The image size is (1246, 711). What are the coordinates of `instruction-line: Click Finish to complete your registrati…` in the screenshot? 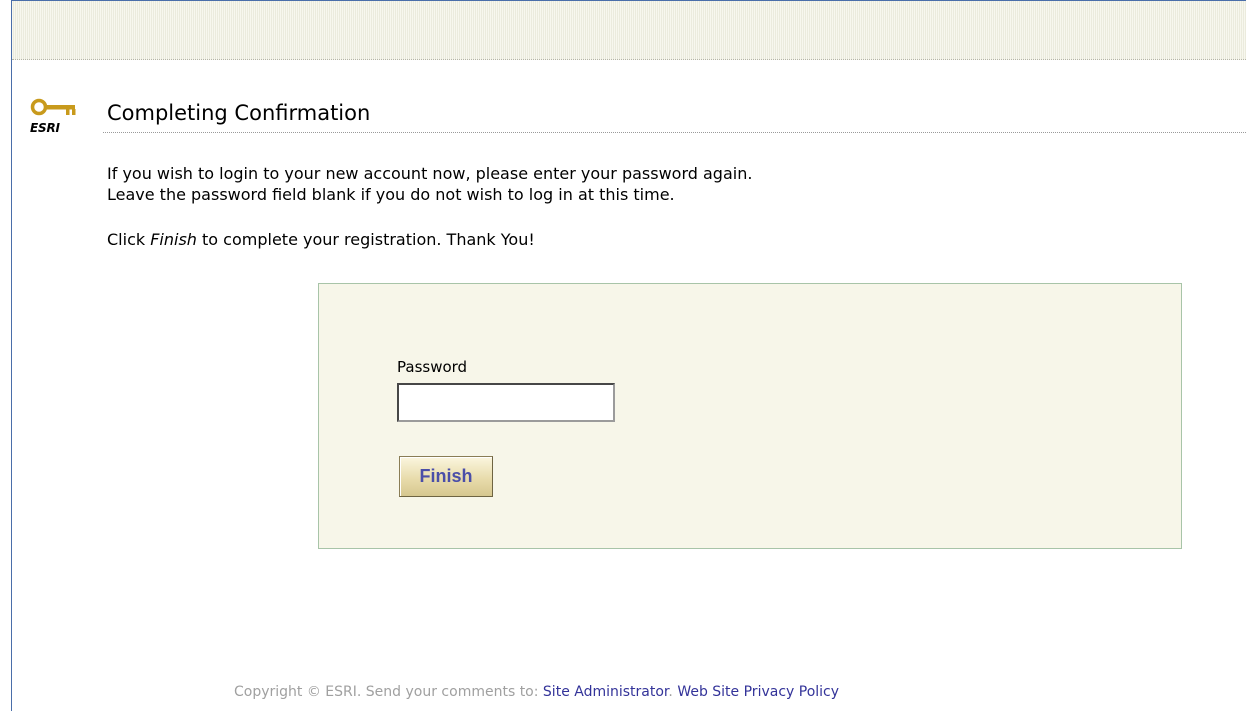 It's located at (429, 239).